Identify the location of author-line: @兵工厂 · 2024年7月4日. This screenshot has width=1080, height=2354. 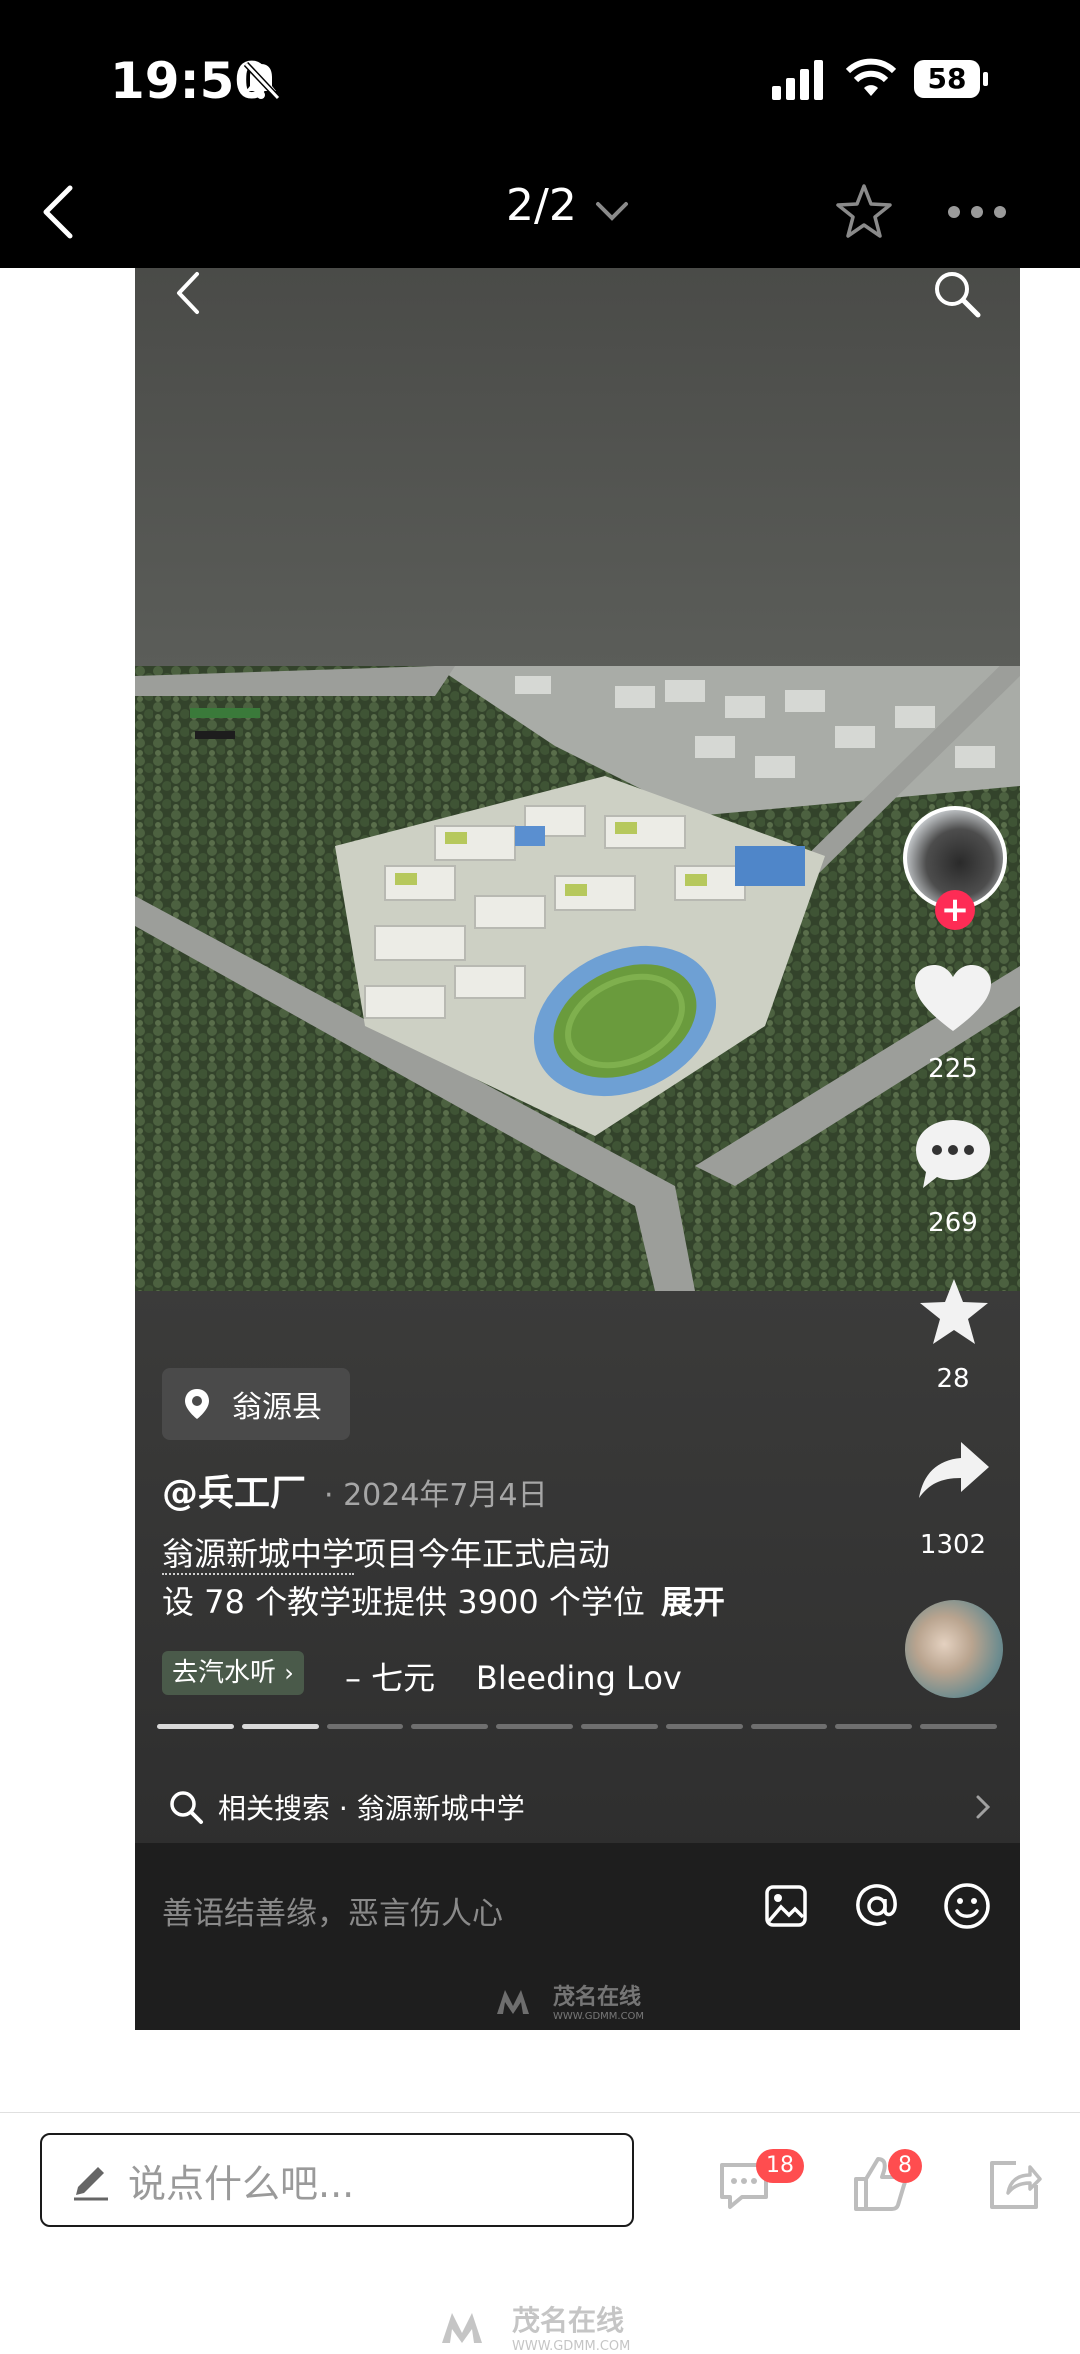
(355, 1490).